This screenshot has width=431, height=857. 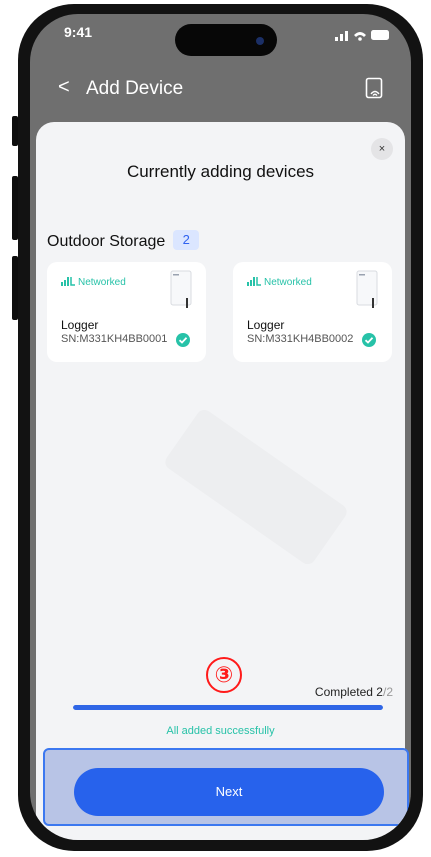 What do you see at coordinates (387, 692) in the screenshot?
I see `completion-total: /2` at bounding box center [387, 692].